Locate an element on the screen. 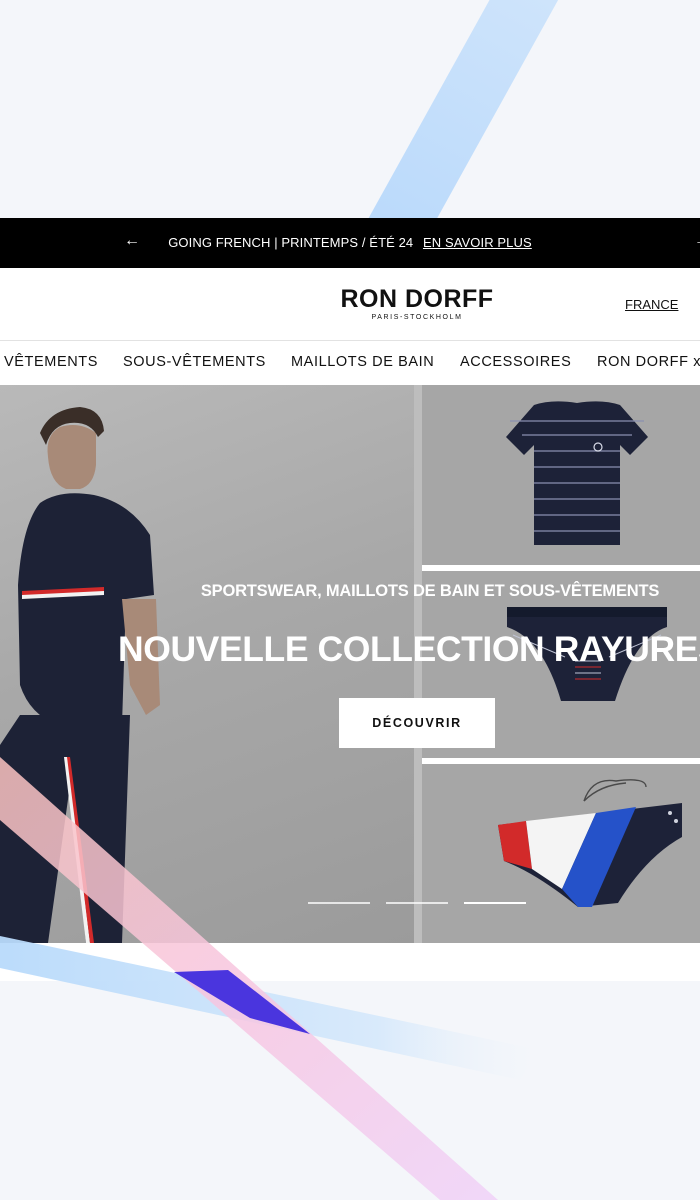 This screenshot has height=1200, width=700. logo-name: RON DORFF is located at coordinates (417, 299).